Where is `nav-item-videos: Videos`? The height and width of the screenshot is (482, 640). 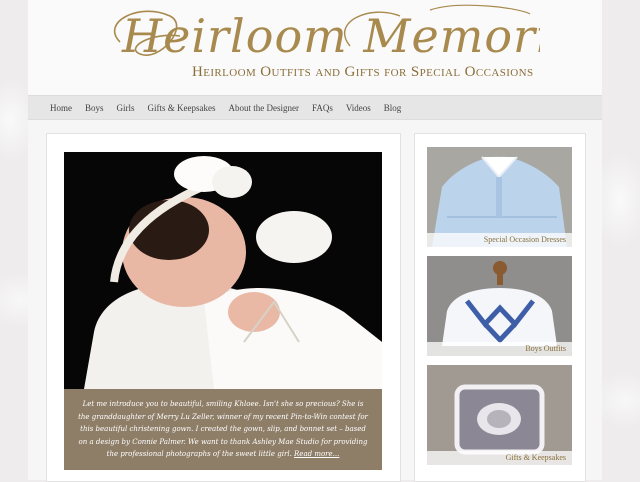 nav-item-videos: Videos is located at coordinates (358, 108).